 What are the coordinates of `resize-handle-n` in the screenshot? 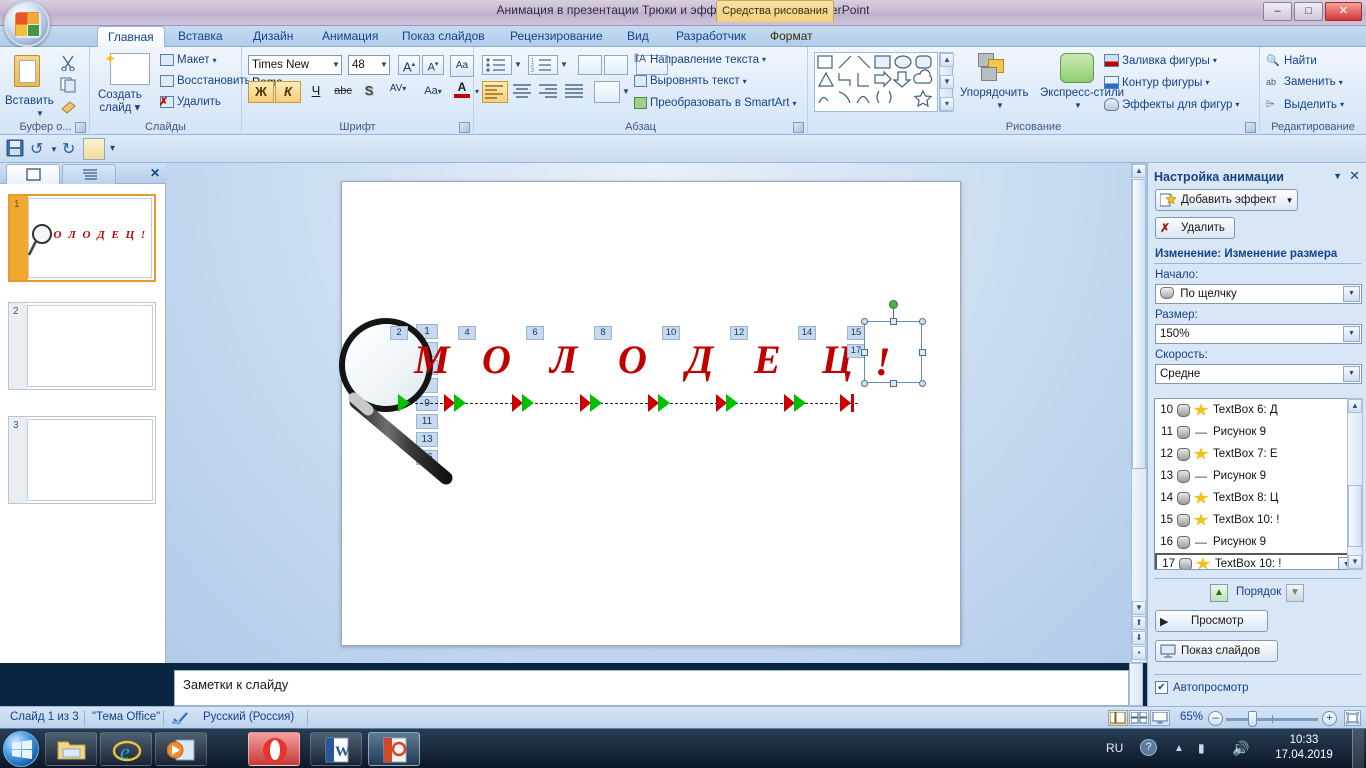 It's located at (893, 321).